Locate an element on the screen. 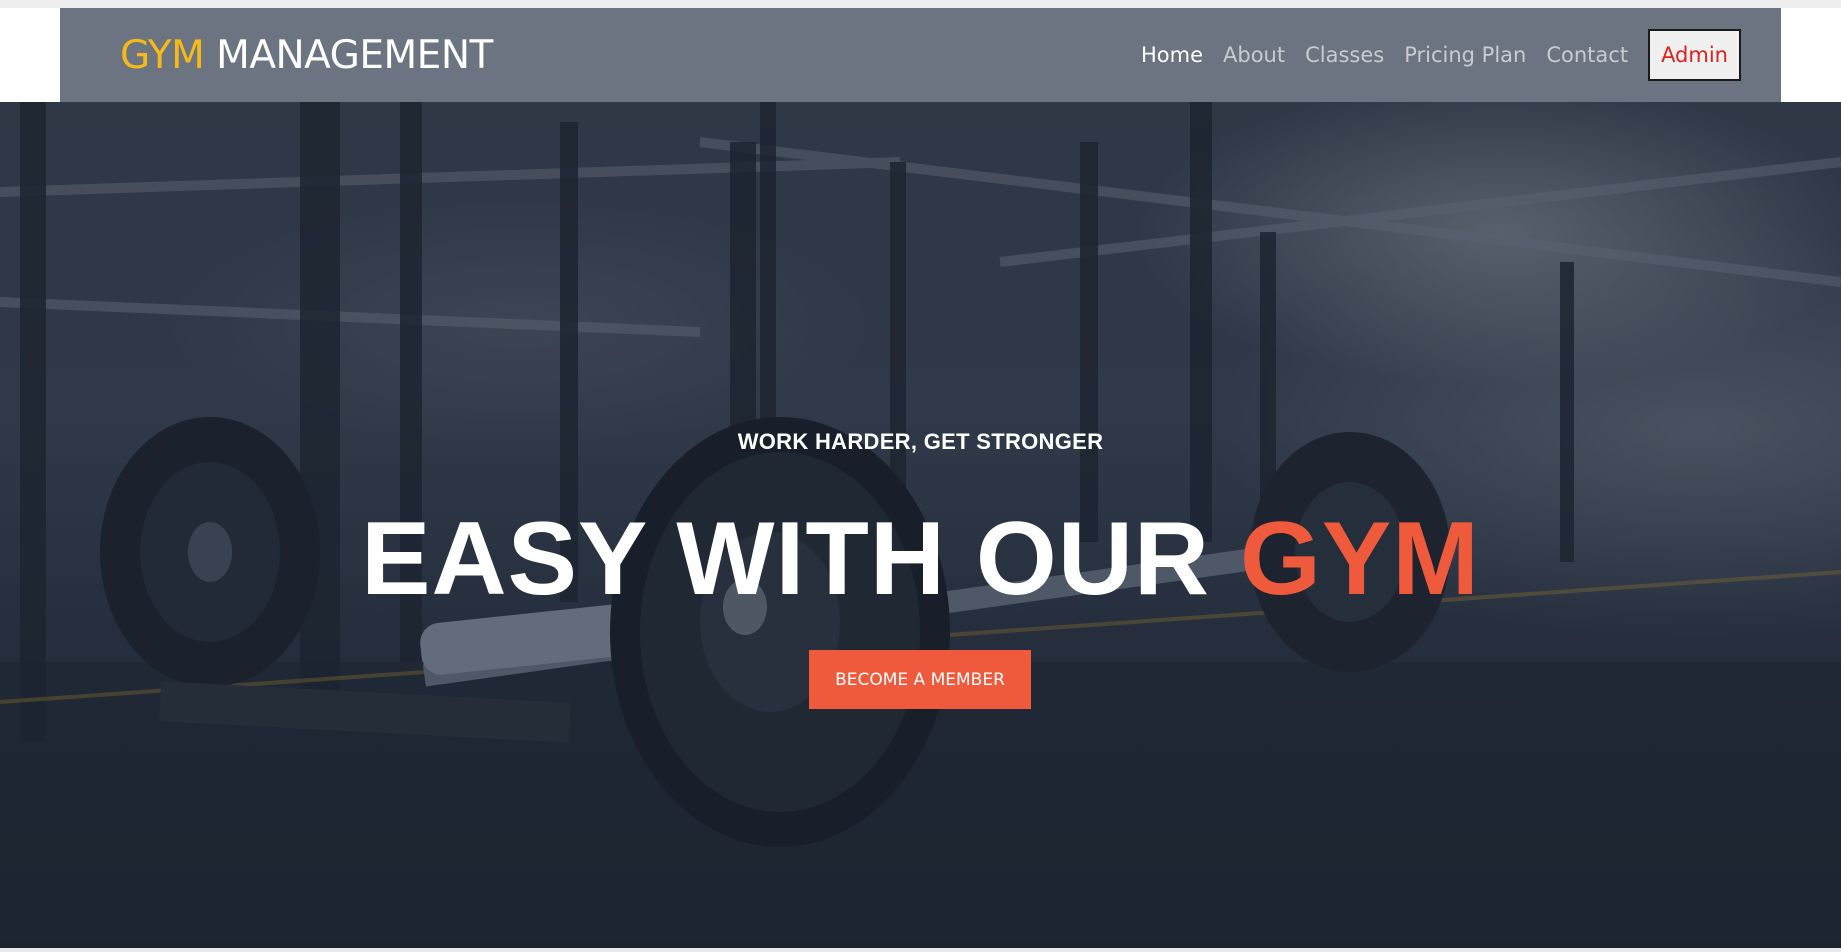 This screenshot has width=1841, height=952. nav-item-pricing-plan: Pricing Plan is located at coordinates (1465, 55).